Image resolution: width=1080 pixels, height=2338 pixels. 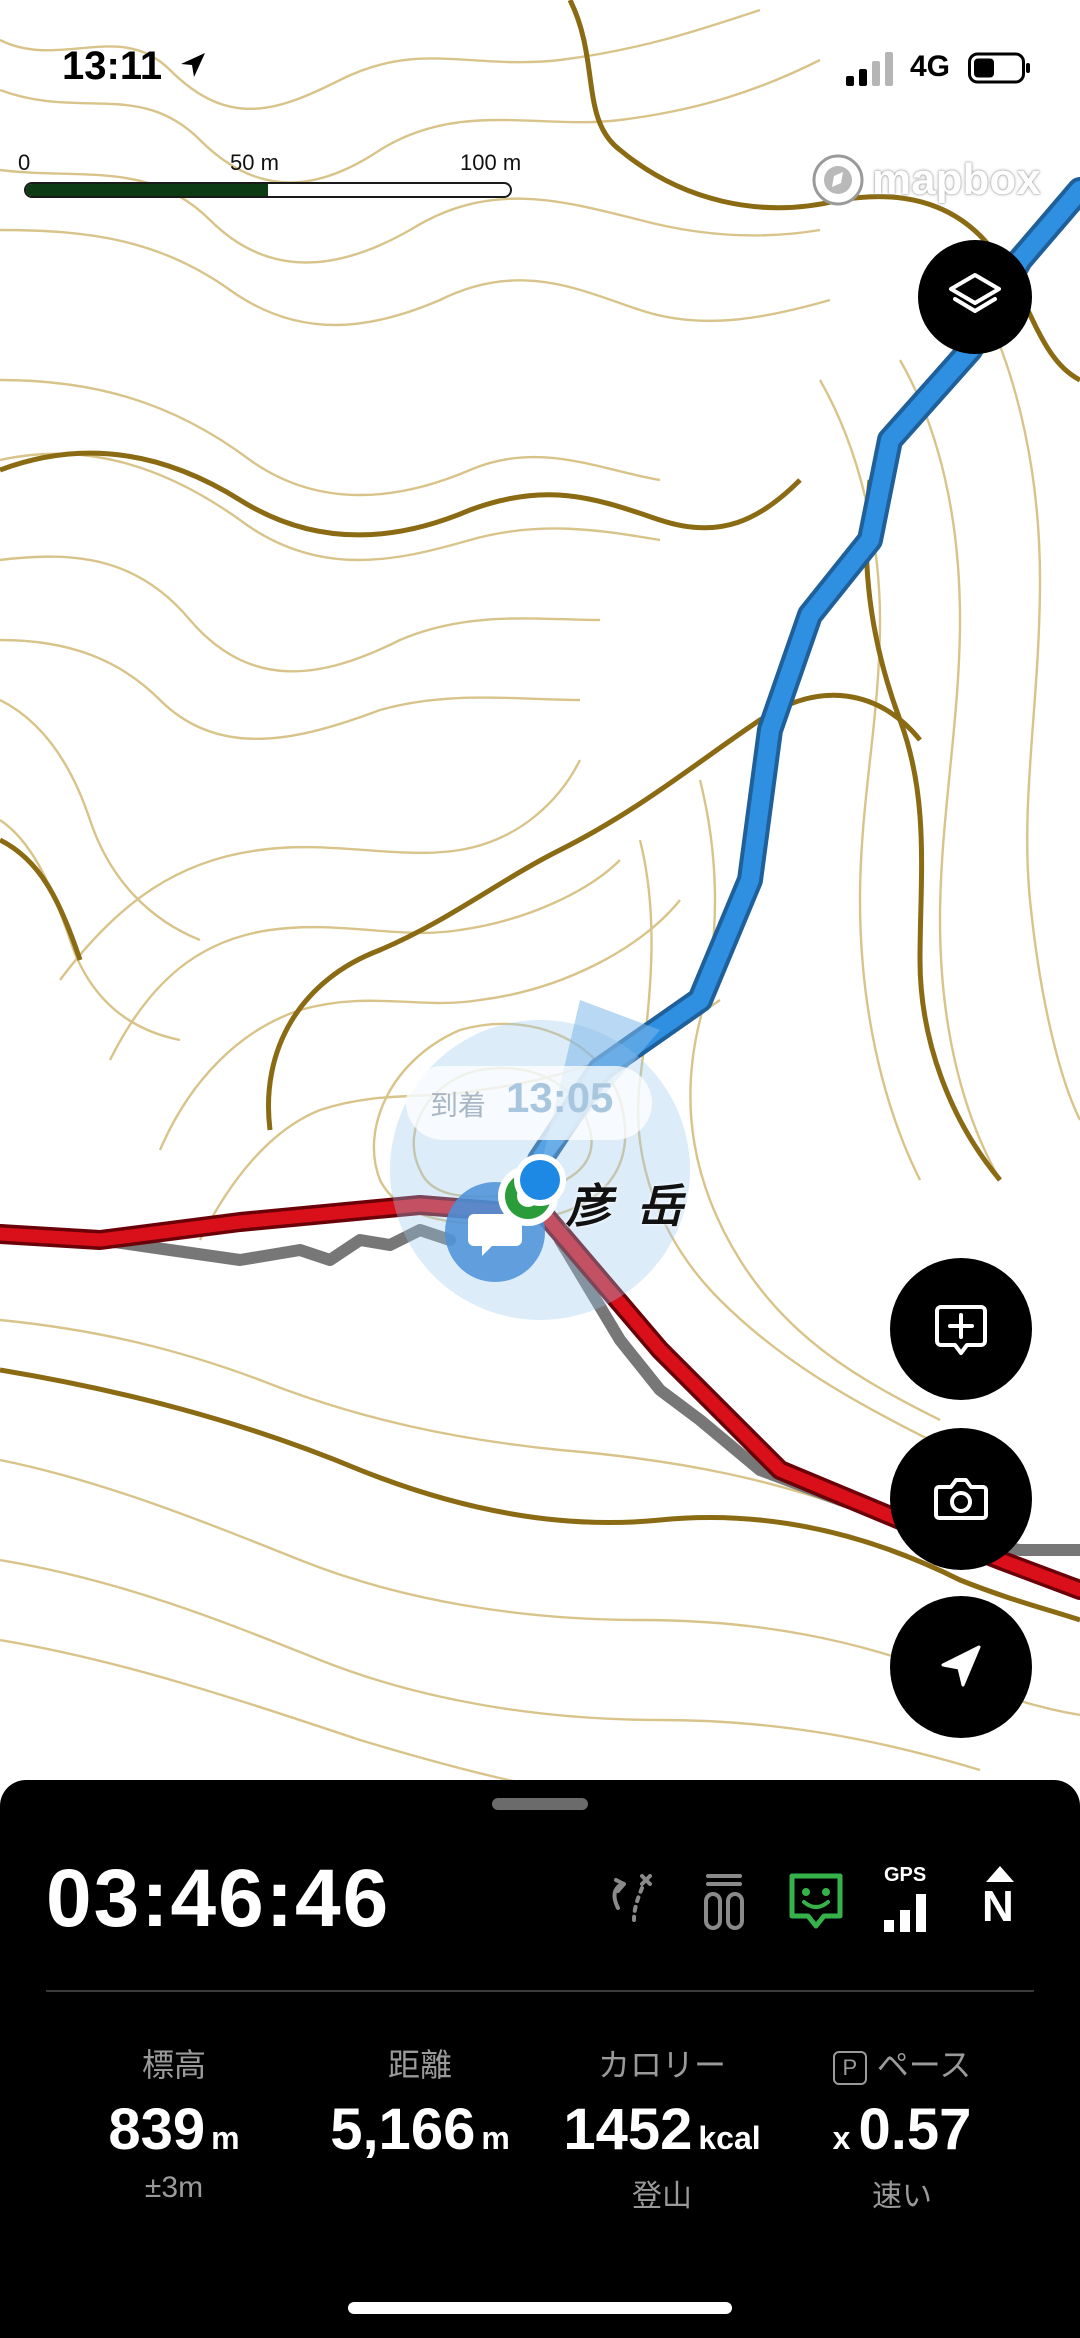 I want to click on scale-bar: 0 50 m 100 m, so click(x=276, y=175).